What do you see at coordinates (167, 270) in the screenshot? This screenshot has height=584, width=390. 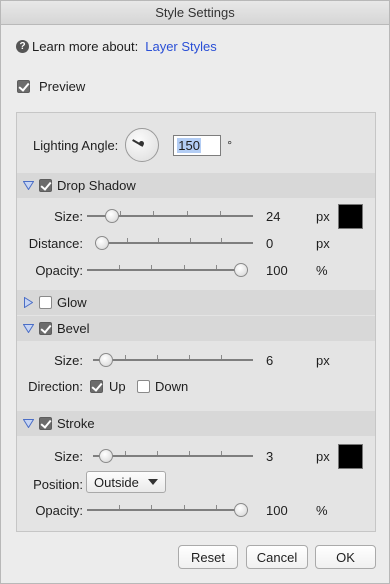 I see `drop-shadow-opacity-slider` at bounding box center [167, 270].